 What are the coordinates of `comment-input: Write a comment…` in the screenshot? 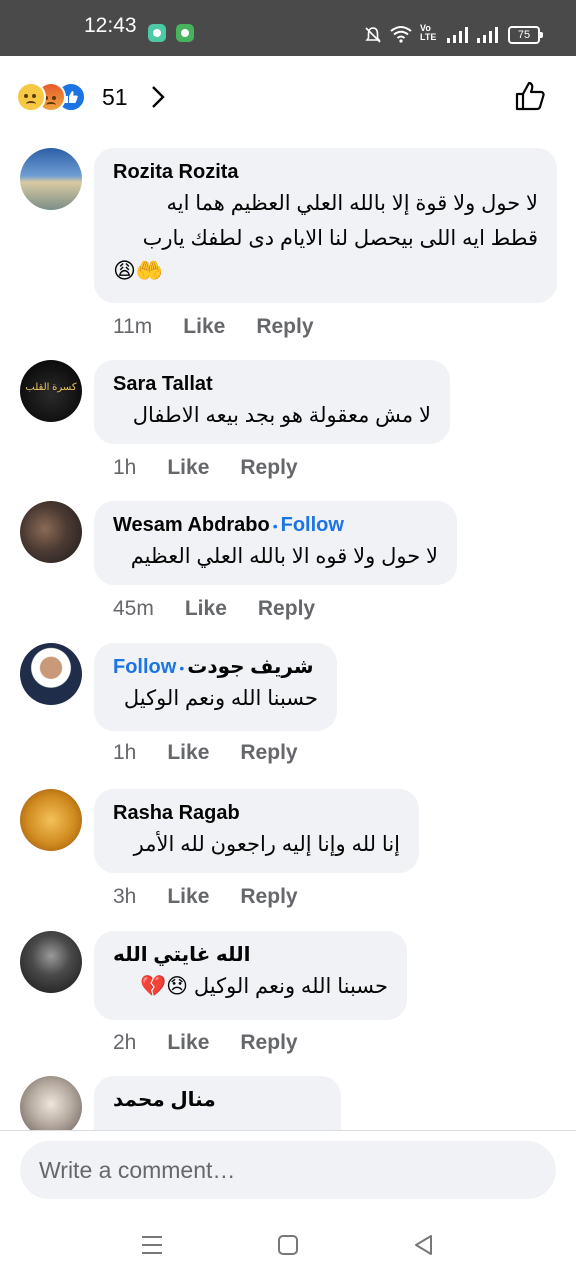 It's located at (288, 1170).